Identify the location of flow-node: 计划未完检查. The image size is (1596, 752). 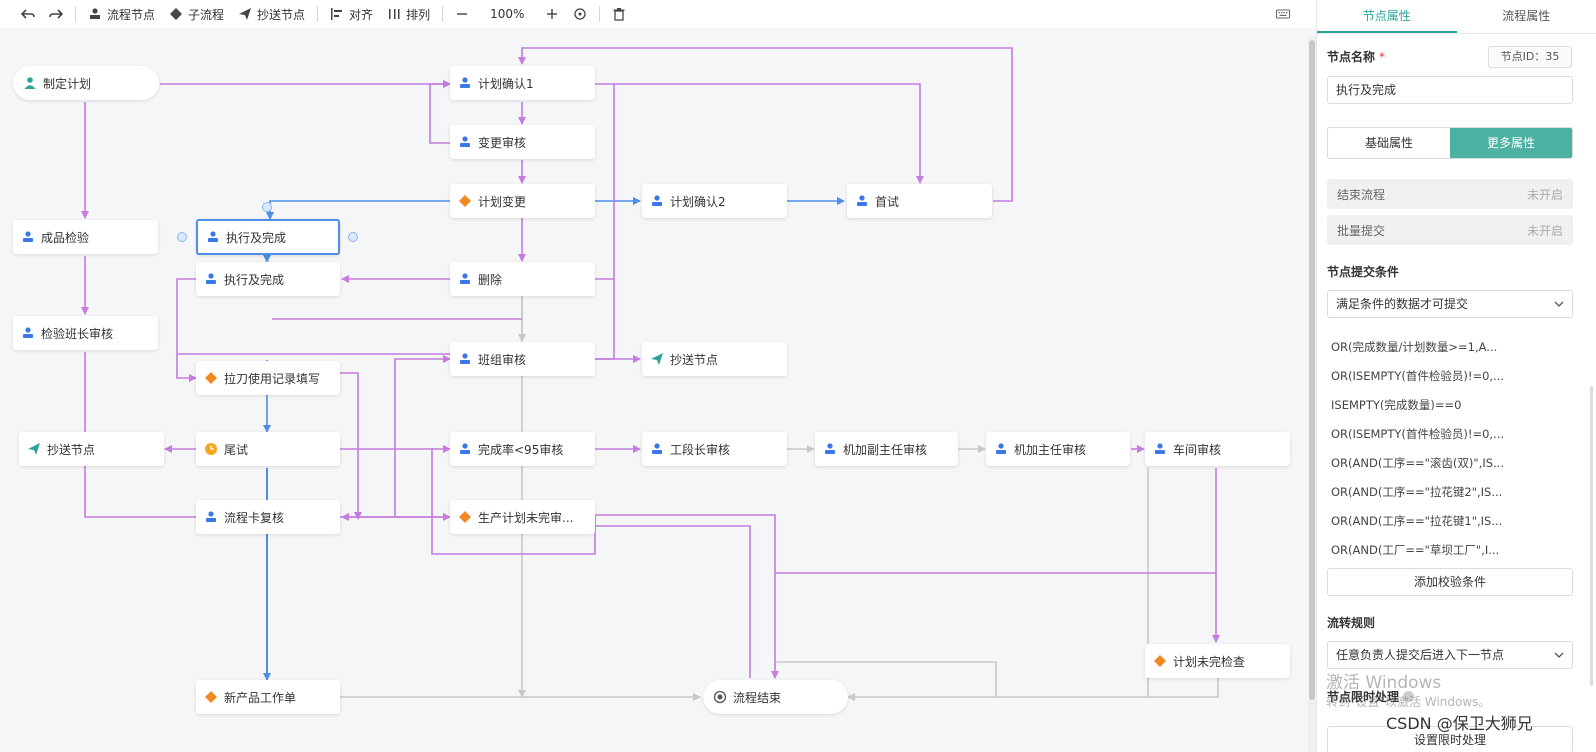
(1217, 661).